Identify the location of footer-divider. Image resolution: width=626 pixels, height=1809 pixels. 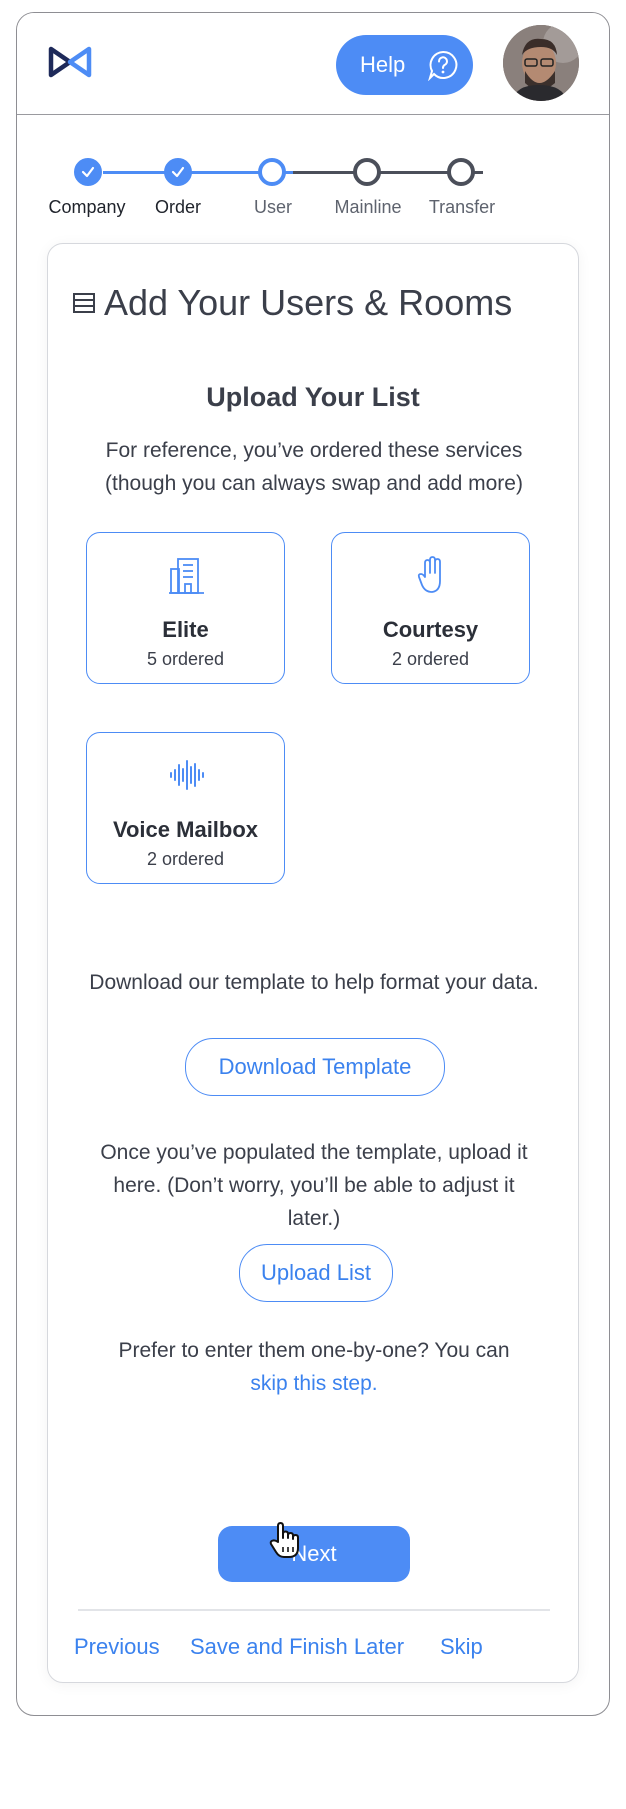
(314, 1610).